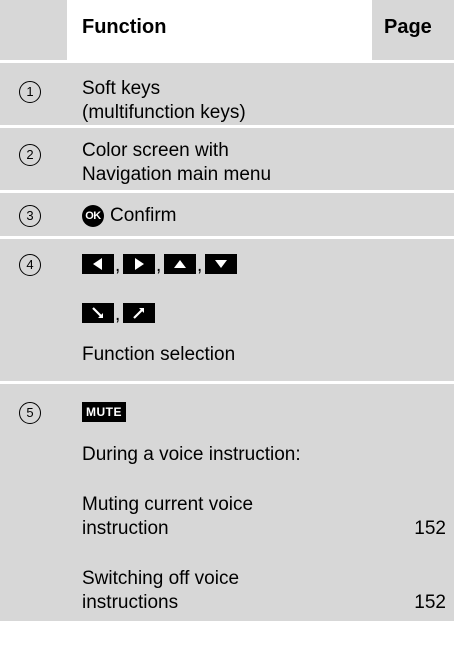  I want to click on header-function: Function, so click(124, 27).